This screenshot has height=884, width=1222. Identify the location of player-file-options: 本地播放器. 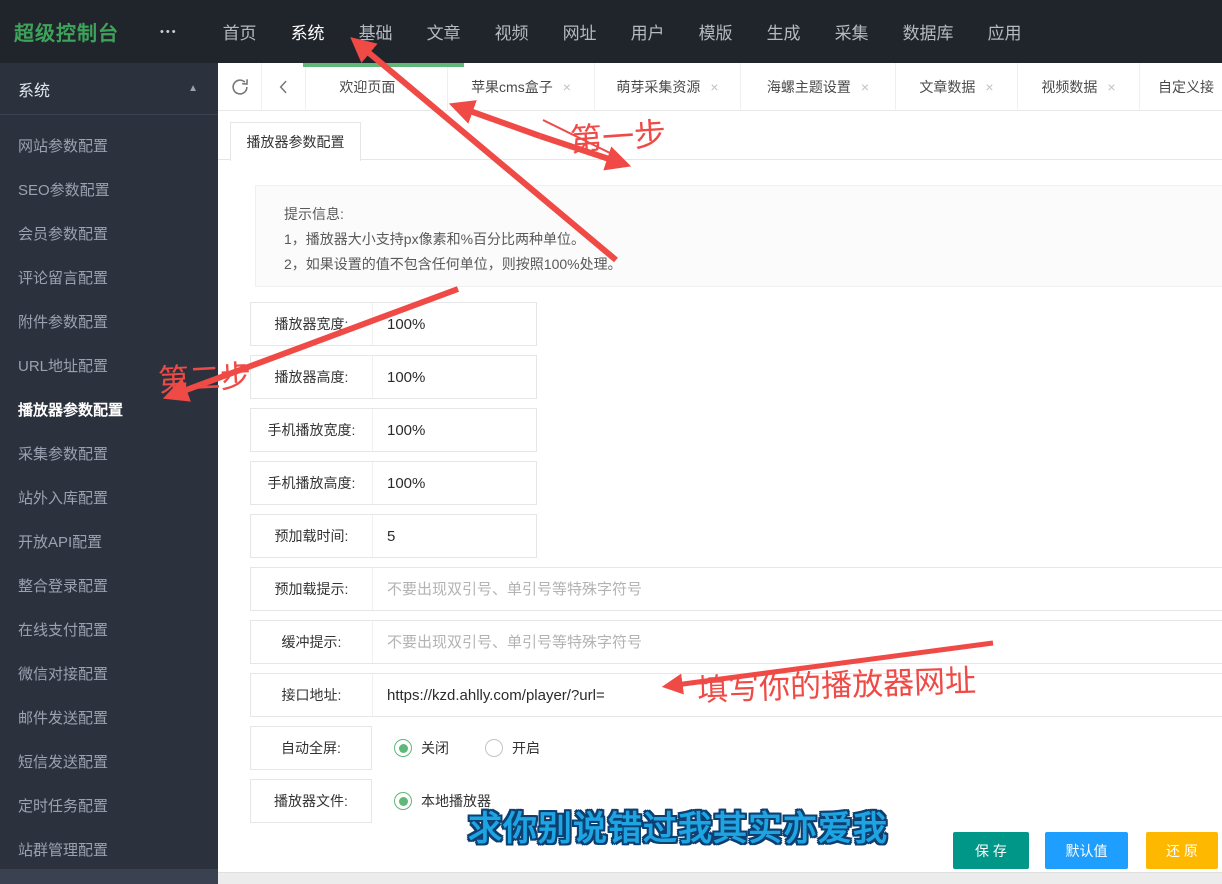
(442, 801).